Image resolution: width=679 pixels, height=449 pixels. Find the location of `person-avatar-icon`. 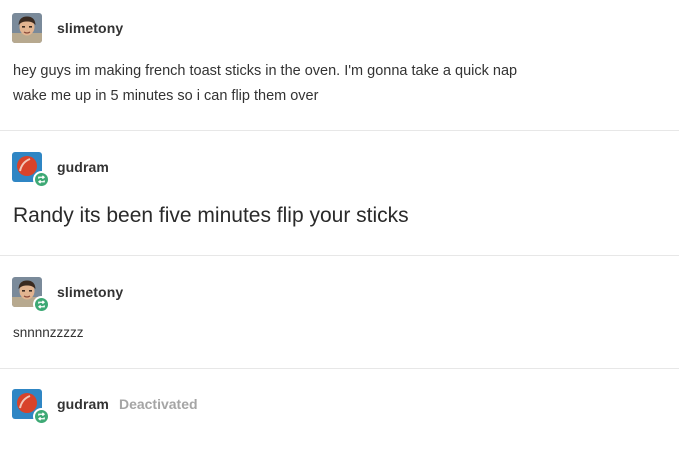

person-avatar-icon is located at coordinates (27, 28).